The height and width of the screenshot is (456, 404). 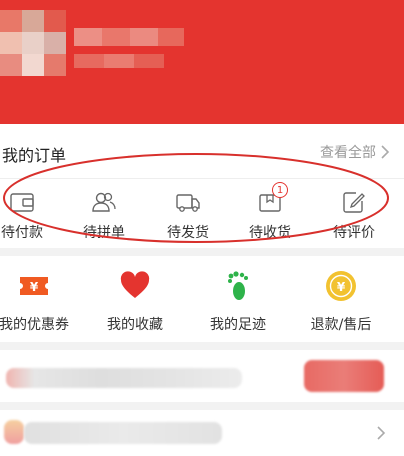 I want to click on order-item-label: 待发货, so click(x=188, y=233).